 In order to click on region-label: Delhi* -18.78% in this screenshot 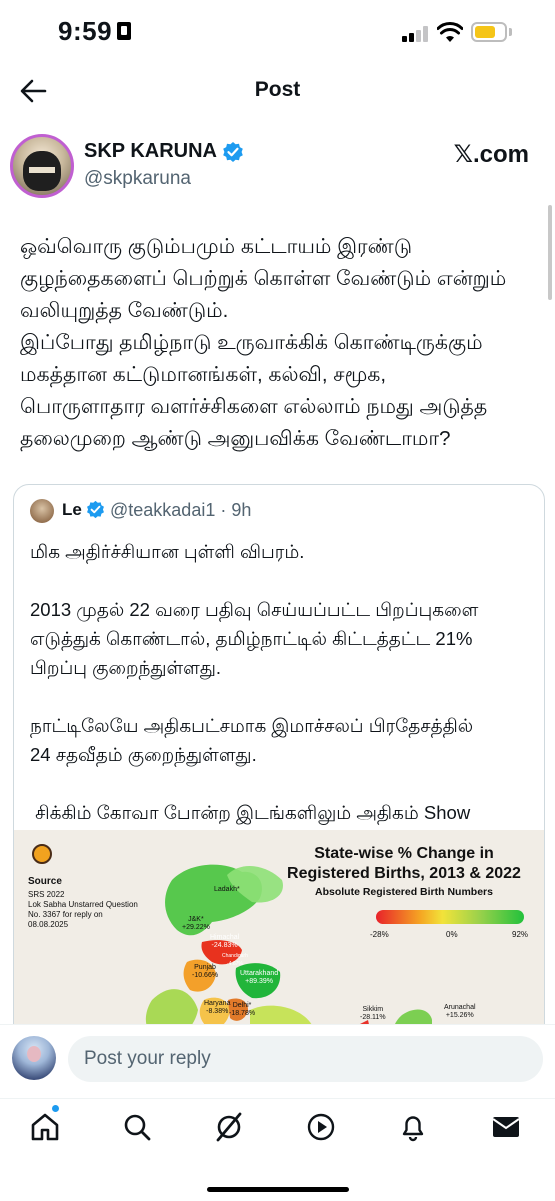, I will do `click(242, 1010)`.